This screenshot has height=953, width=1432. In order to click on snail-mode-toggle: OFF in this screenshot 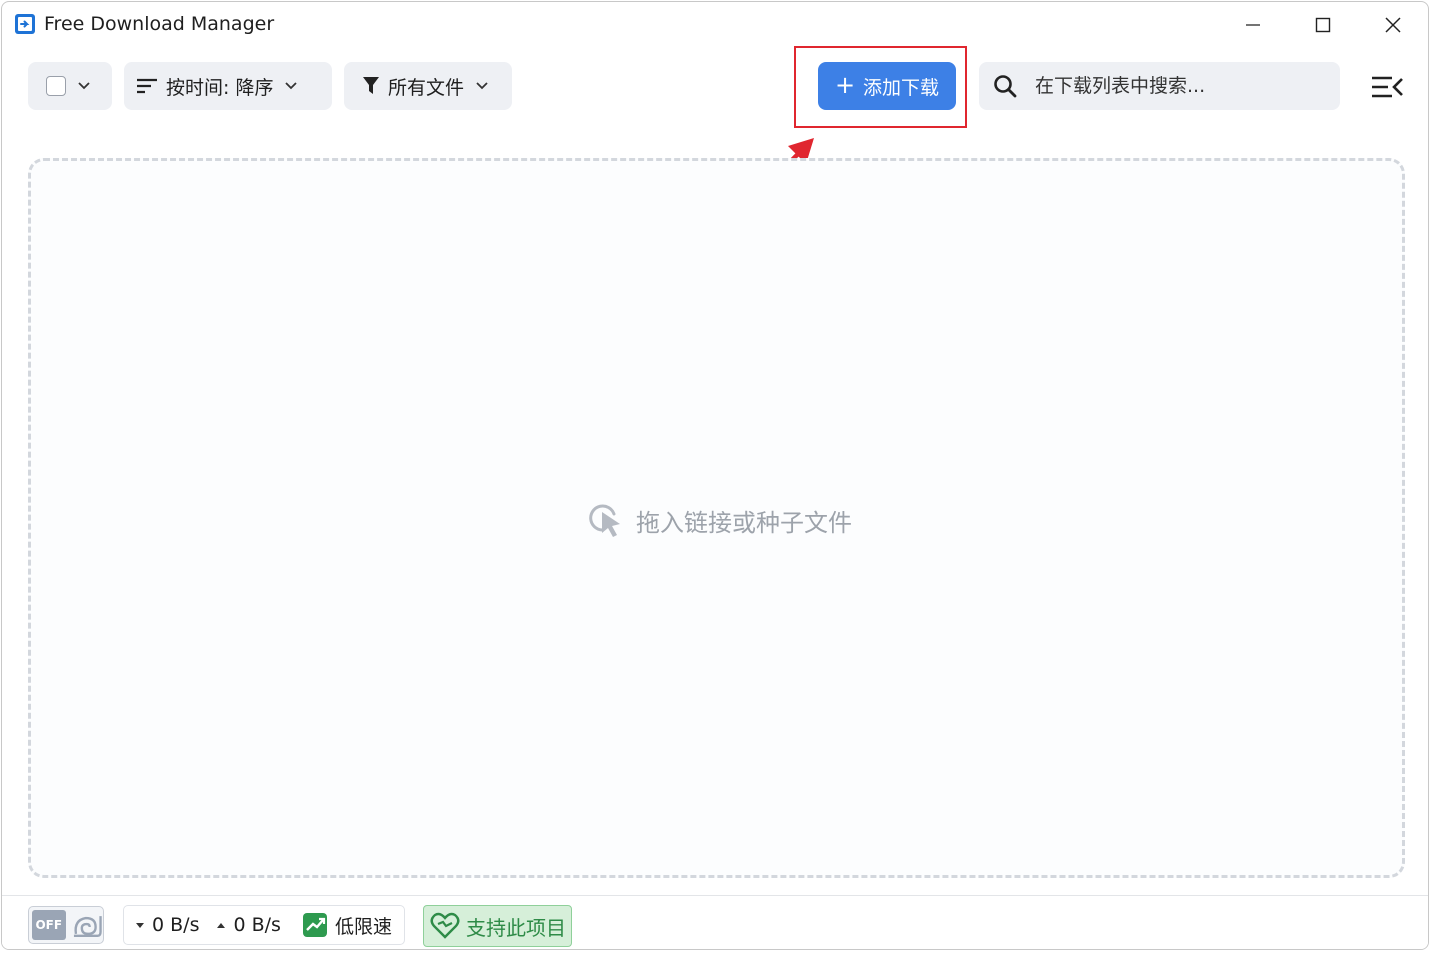, I will do `click(66, 925)`.